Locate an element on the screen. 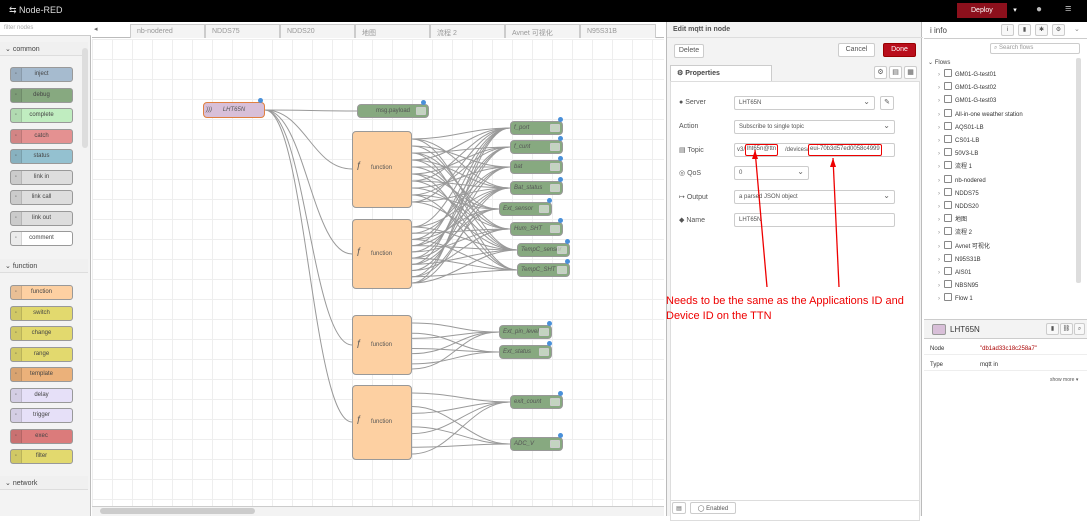 The height and width of the screenshot is (521, 1087). node-help-book-icon: ▮ is located at coordinates (1052, 329).